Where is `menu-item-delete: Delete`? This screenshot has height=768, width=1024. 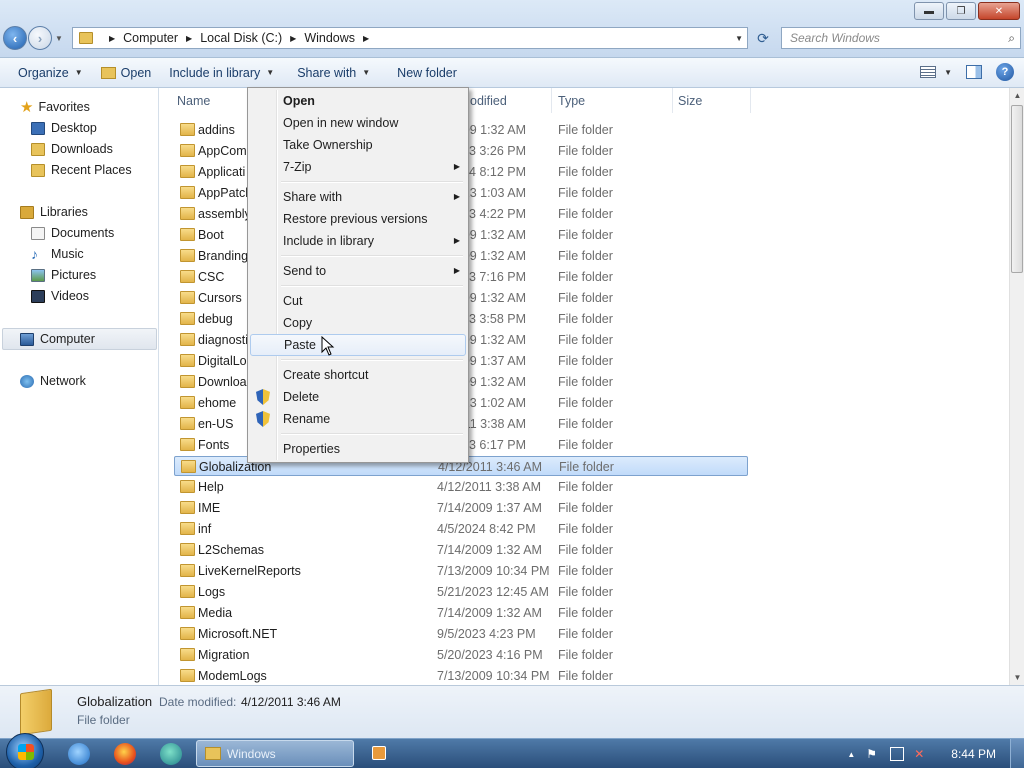 menu-item-delete: Delete is located at coordinates (358, 397).